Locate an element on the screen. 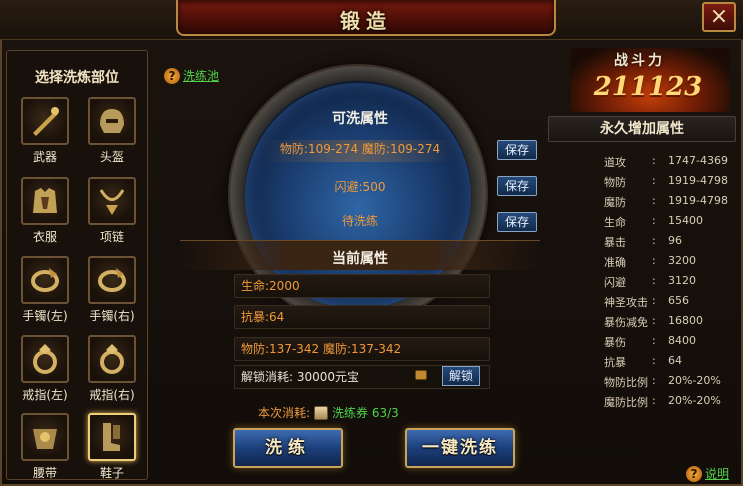 This screenshot has height=486, width=743. stat-value: 3120 is located at coordinates (682, 280).